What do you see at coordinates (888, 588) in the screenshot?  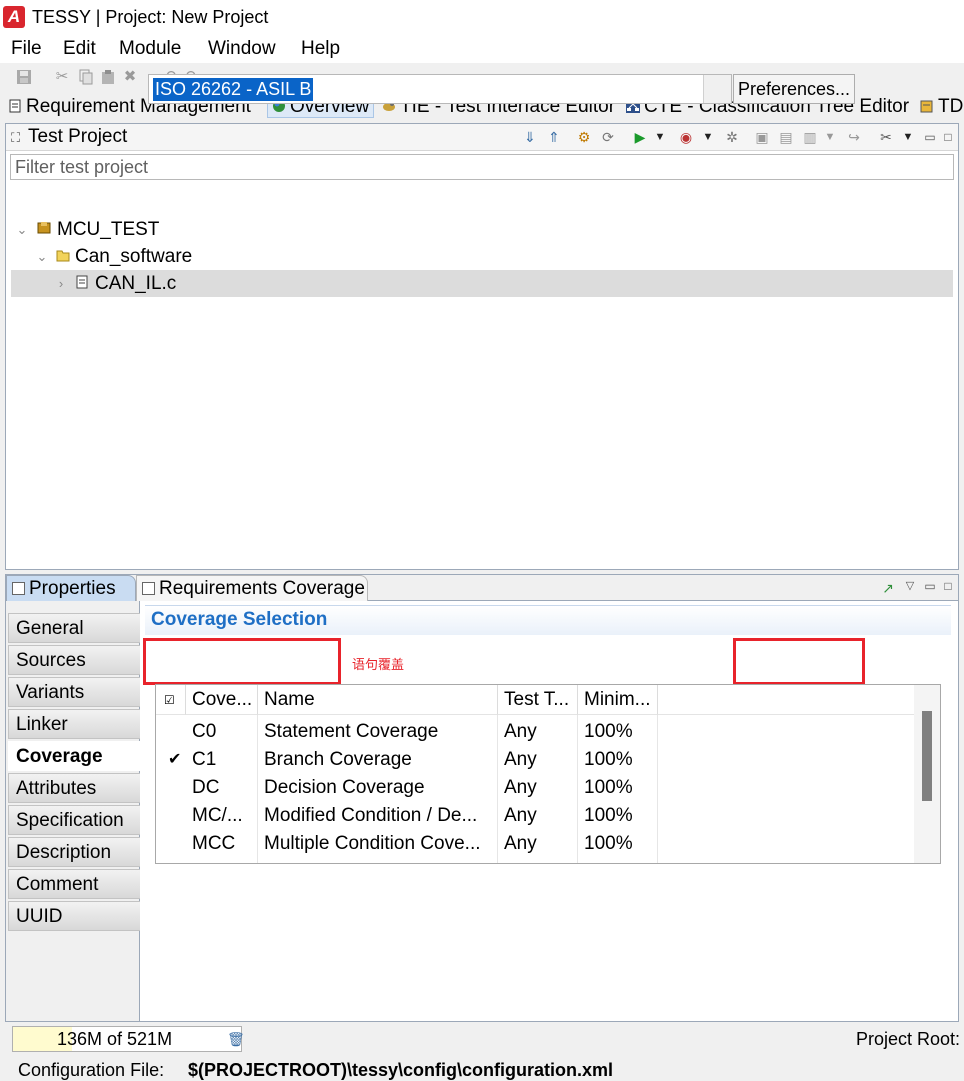 I see `open-editor-icon: ↗` at bounding box center [888, 588].